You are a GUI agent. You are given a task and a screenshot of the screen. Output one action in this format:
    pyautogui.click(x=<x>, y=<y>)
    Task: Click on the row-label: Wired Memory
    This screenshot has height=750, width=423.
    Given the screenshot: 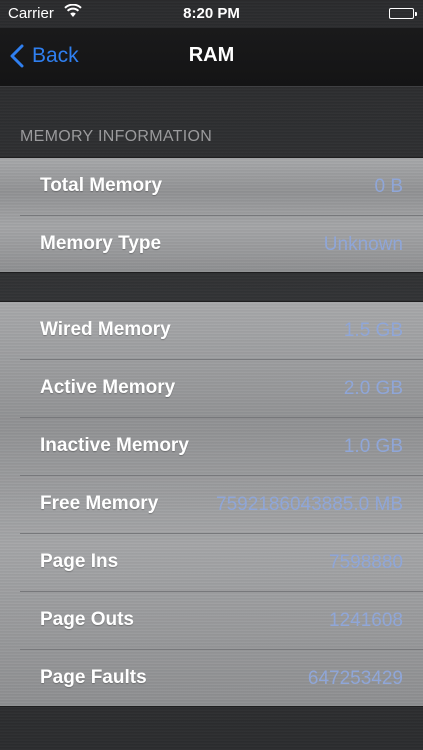 What is the action you would take?
    pyautogui.click(x=105, y=329)
    